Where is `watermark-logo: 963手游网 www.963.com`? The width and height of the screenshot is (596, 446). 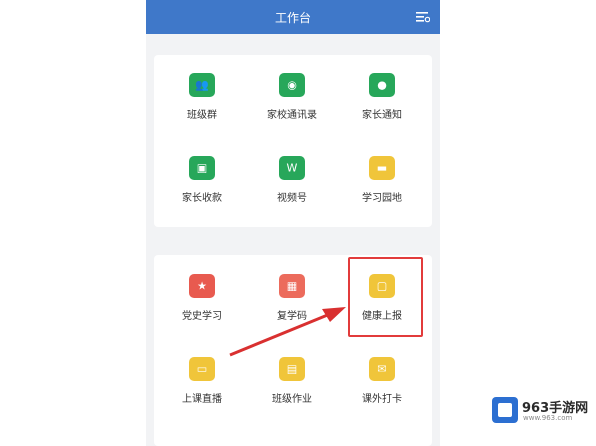
watermark-logo: 963手游网 www.963.com is located at coordinates (542, 412).